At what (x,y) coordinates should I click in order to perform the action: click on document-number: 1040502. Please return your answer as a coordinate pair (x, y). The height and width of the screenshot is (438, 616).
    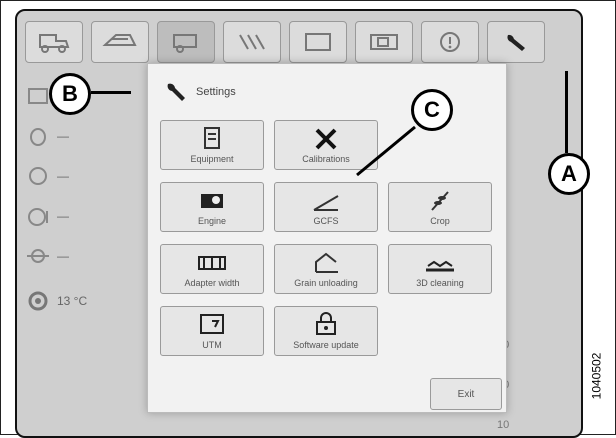
    Looking at the image, I should click on (596, 376).